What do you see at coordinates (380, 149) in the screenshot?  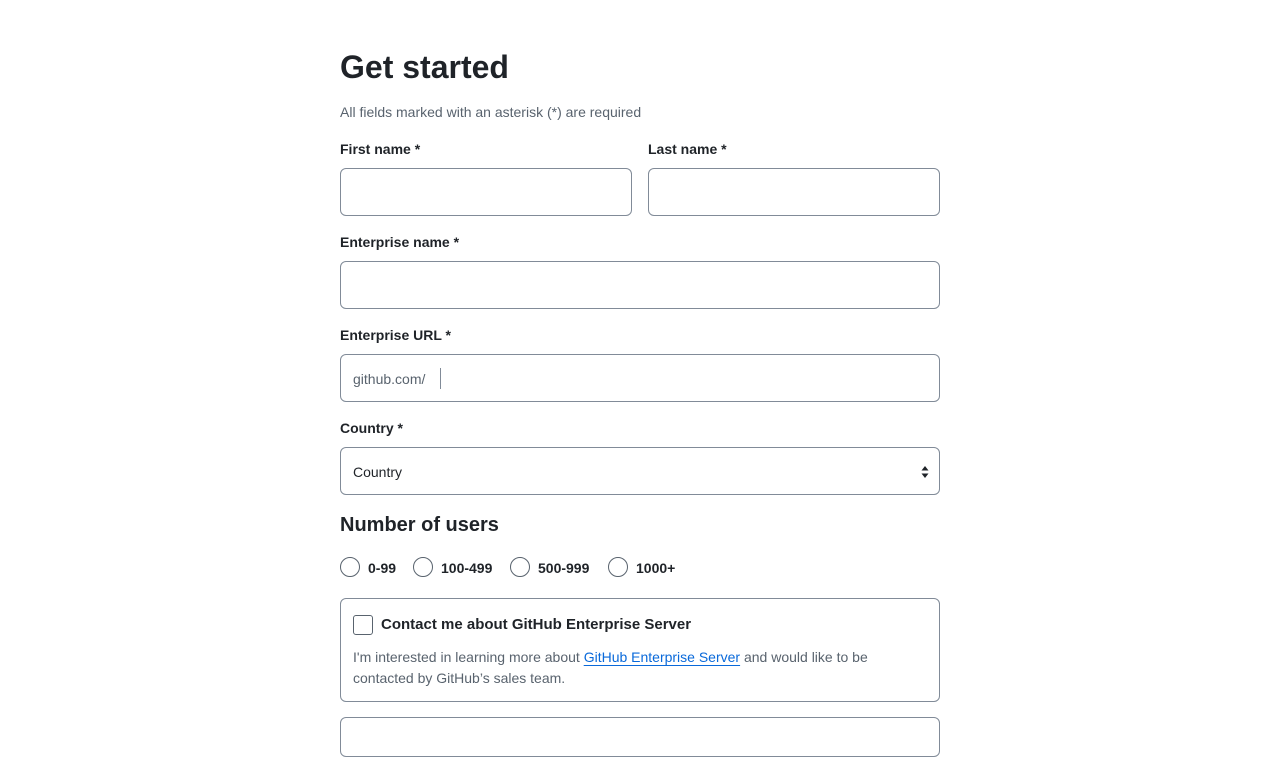 I see `first-name-label: First name *` at bounding box center [380, 149].